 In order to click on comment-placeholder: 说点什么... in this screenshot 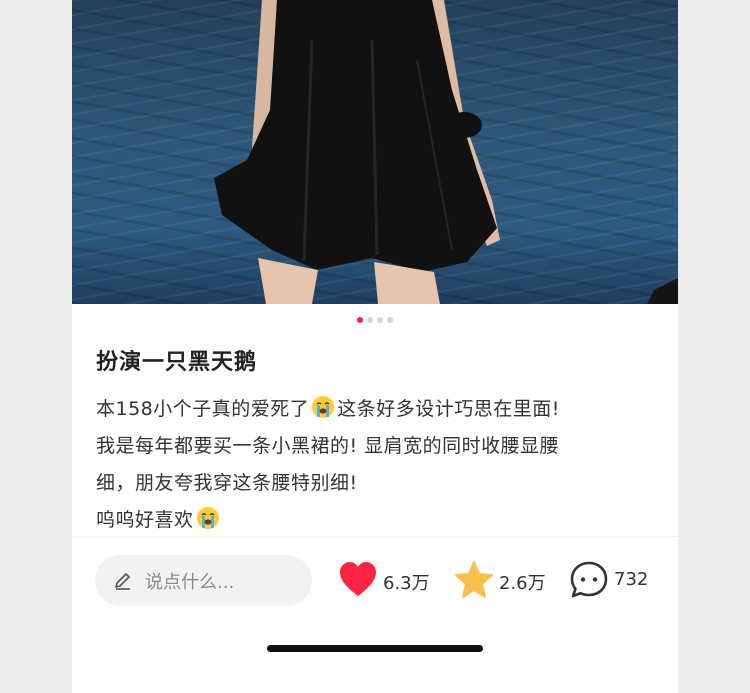, I will do `click(190, 582)`.